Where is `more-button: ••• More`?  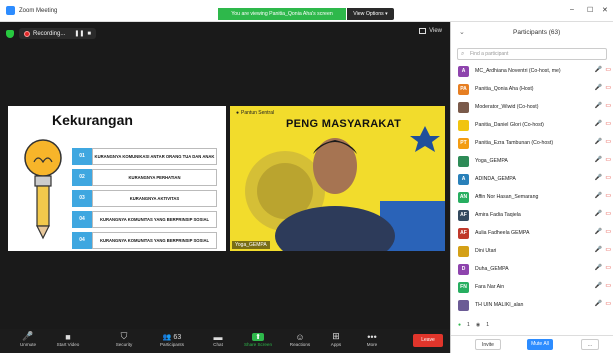 more-button: ••• More is located at coordinates (372, 339).